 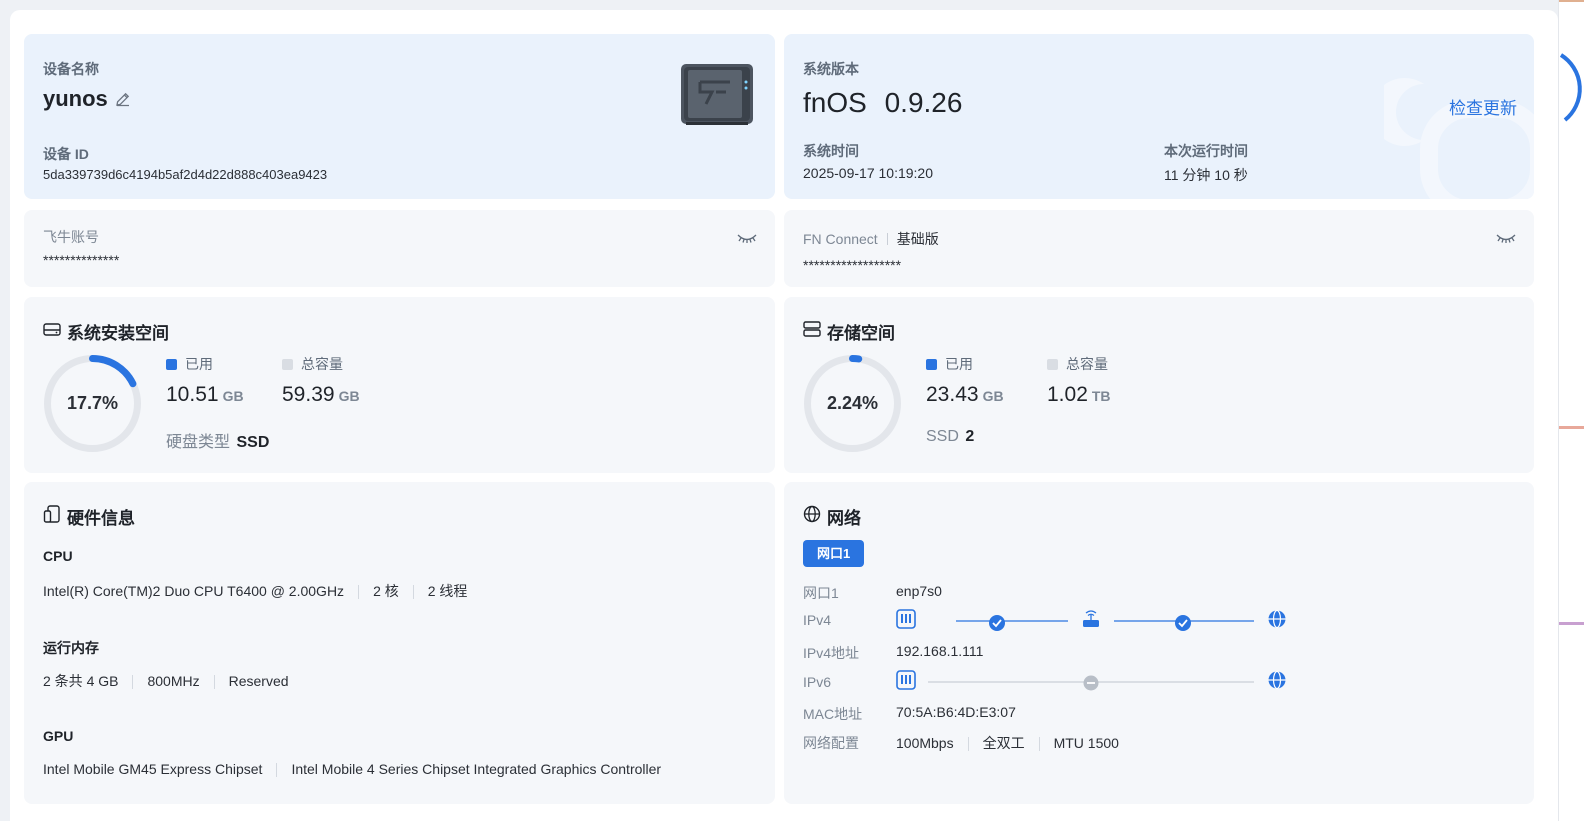 I want to click on memory-frequency: 800MHz, so click(x=173, y=681).